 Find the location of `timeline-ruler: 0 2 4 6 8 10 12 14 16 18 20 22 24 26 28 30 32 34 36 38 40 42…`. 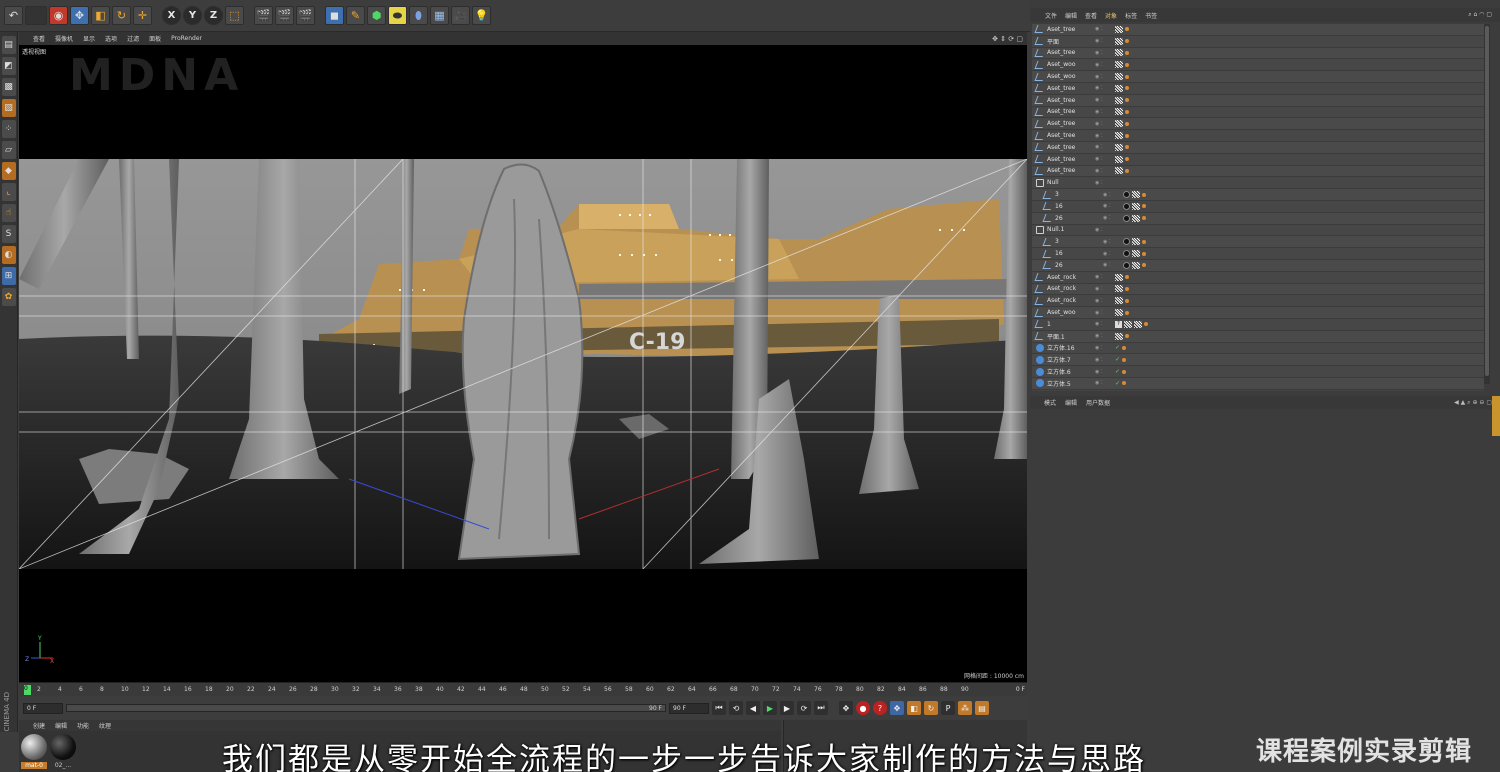

timeline-ruler: 0 2 4 6 8 10 12 14 16 18 20 22 24 26 28 30 32 34 36 38 40 42… is located at coordinates (523, 689).